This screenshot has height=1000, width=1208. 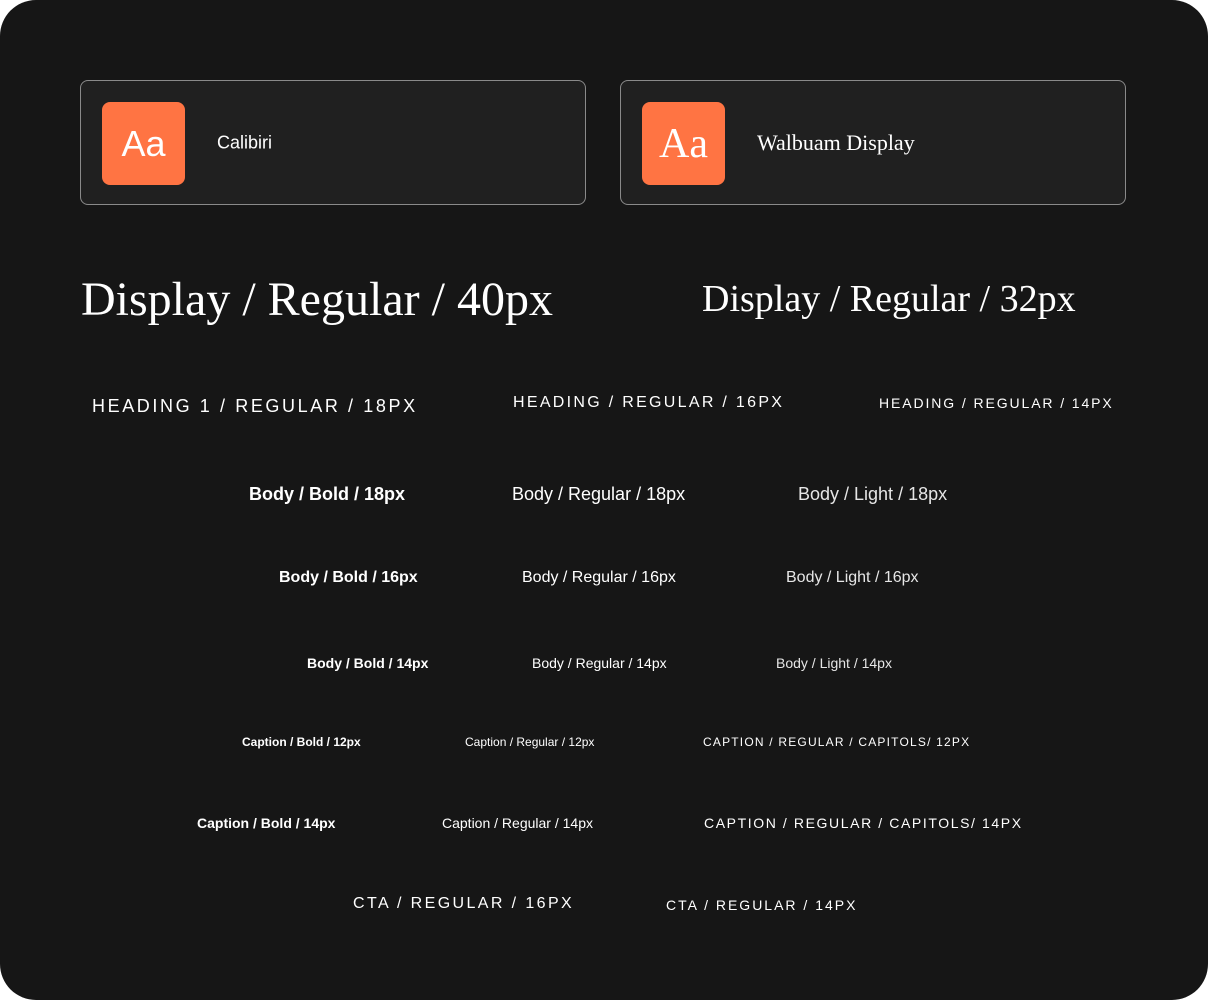 I want to click on heading-16-sample: HEADING / REGULAR / 16PX, so click(x=649, y=402).